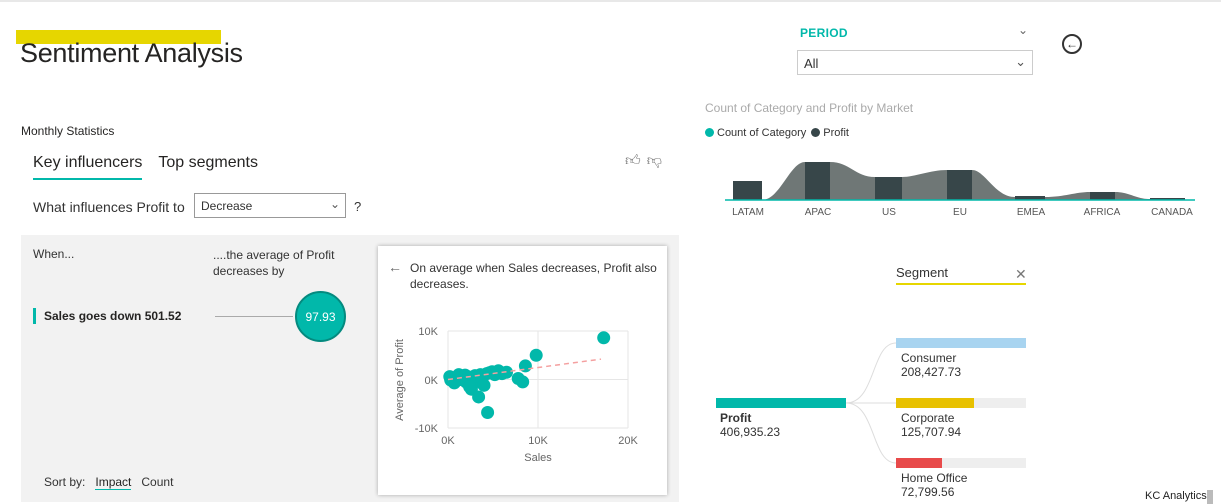  I want to click on y-tick-label: 0K, so click(432, 381).